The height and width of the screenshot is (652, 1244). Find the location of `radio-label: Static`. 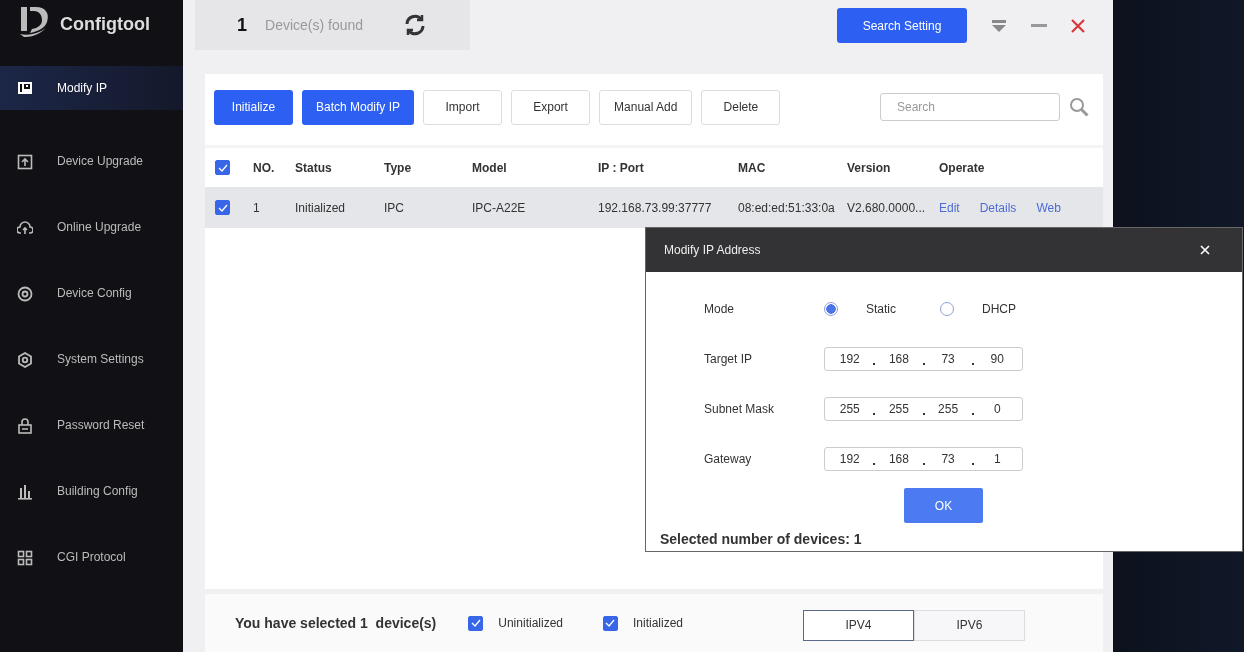

radio-label: Static is located at coordinates (881, 309).